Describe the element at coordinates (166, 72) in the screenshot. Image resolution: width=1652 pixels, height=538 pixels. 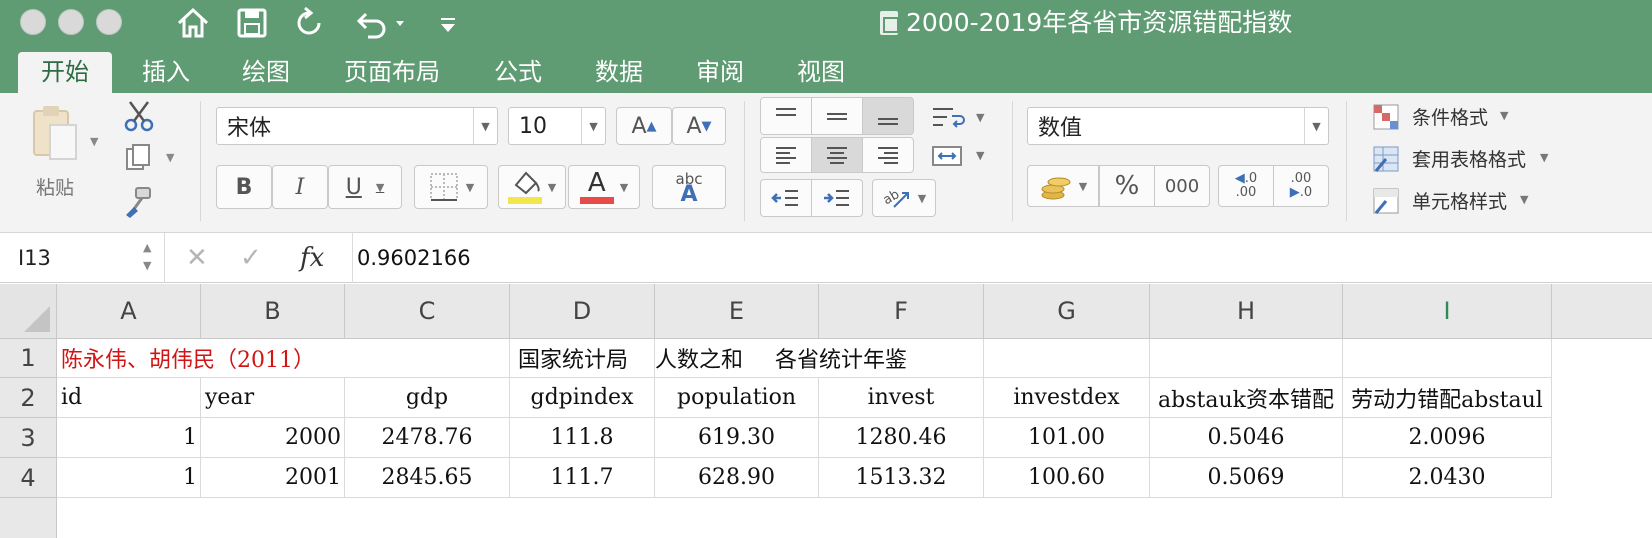
I see `tab-insert: 插入` at that location.